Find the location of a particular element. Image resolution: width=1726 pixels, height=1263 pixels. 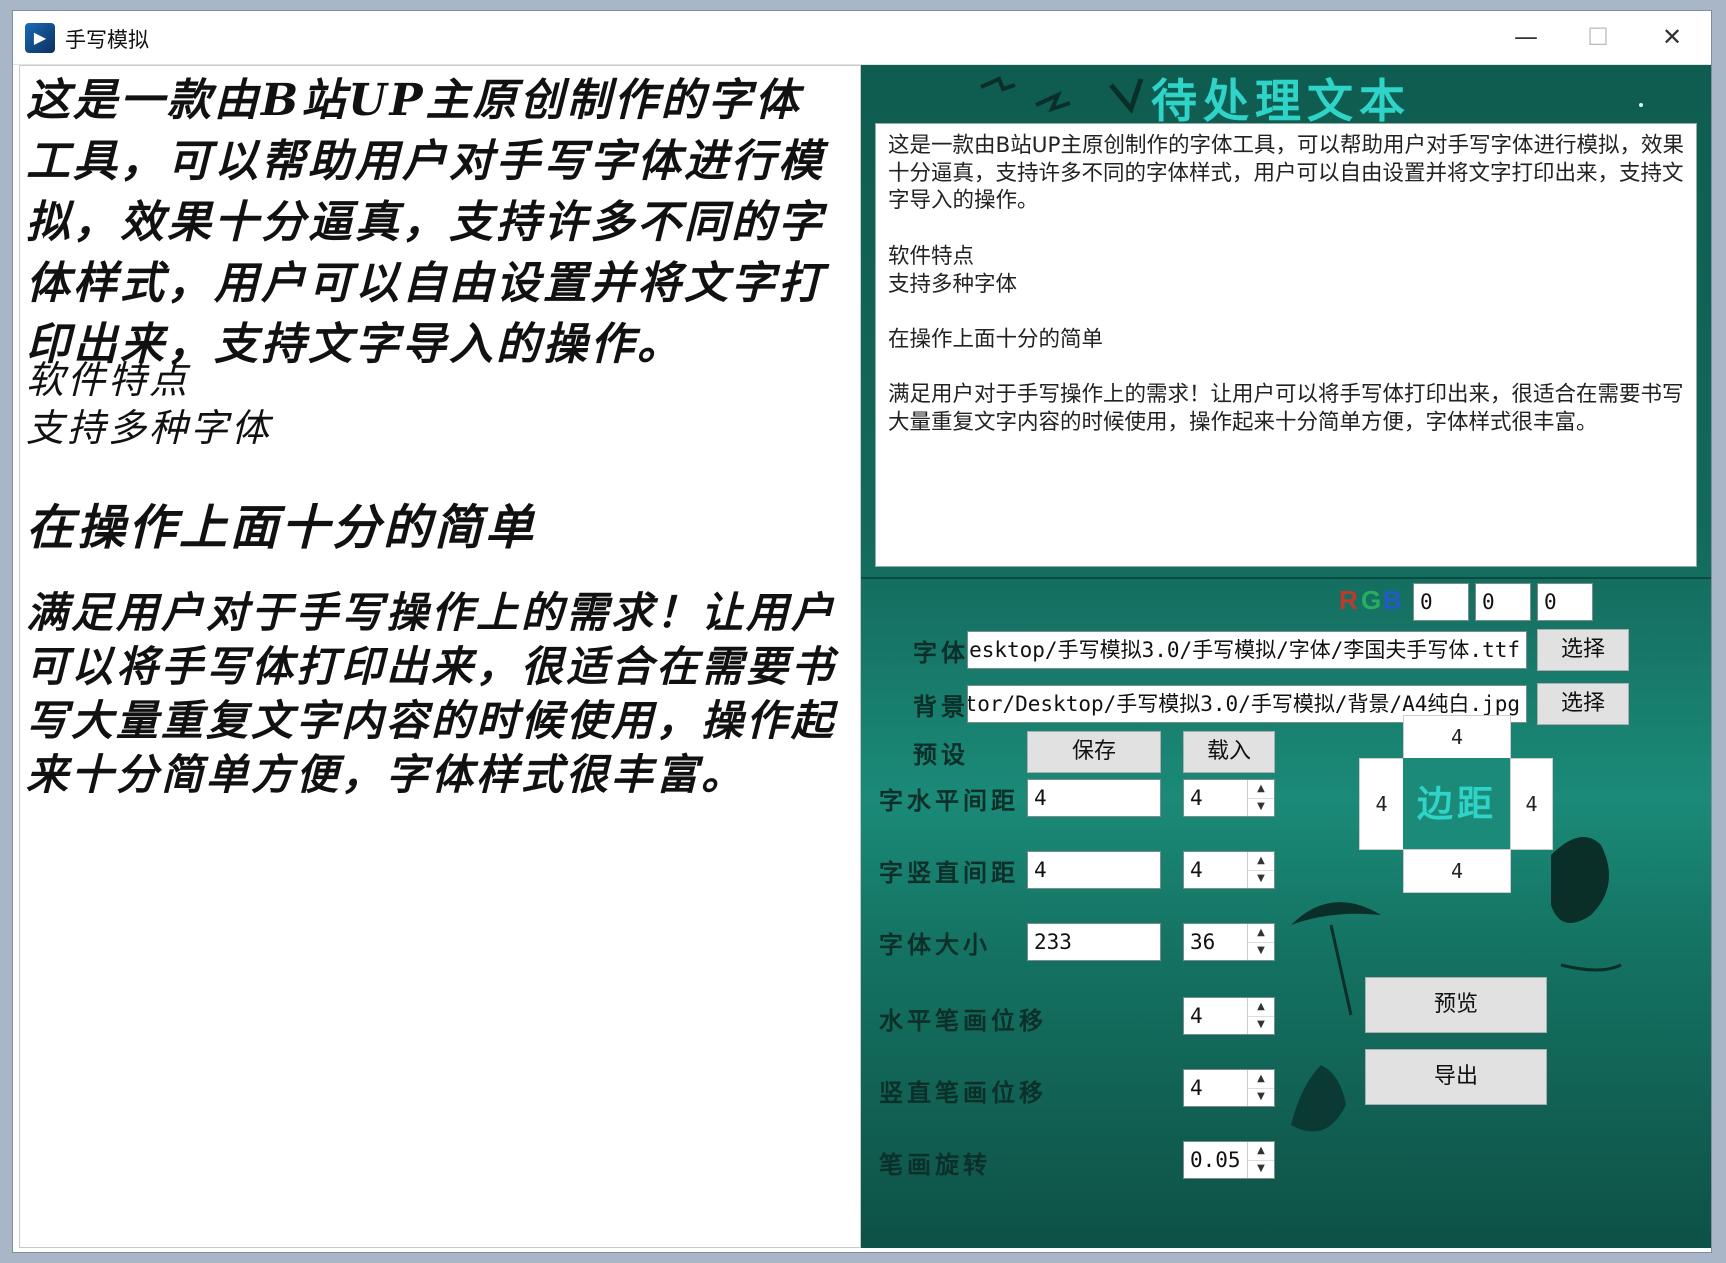

h-spacing-label: 字水平间距 is located at coordinates (949, 800).